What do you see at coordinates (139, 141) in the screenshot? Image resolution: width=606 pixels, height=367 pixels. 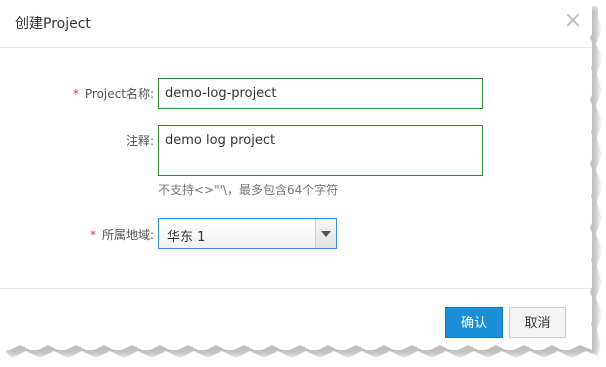 I see `comment-label: 注释:` at bounding box center [139, 141].